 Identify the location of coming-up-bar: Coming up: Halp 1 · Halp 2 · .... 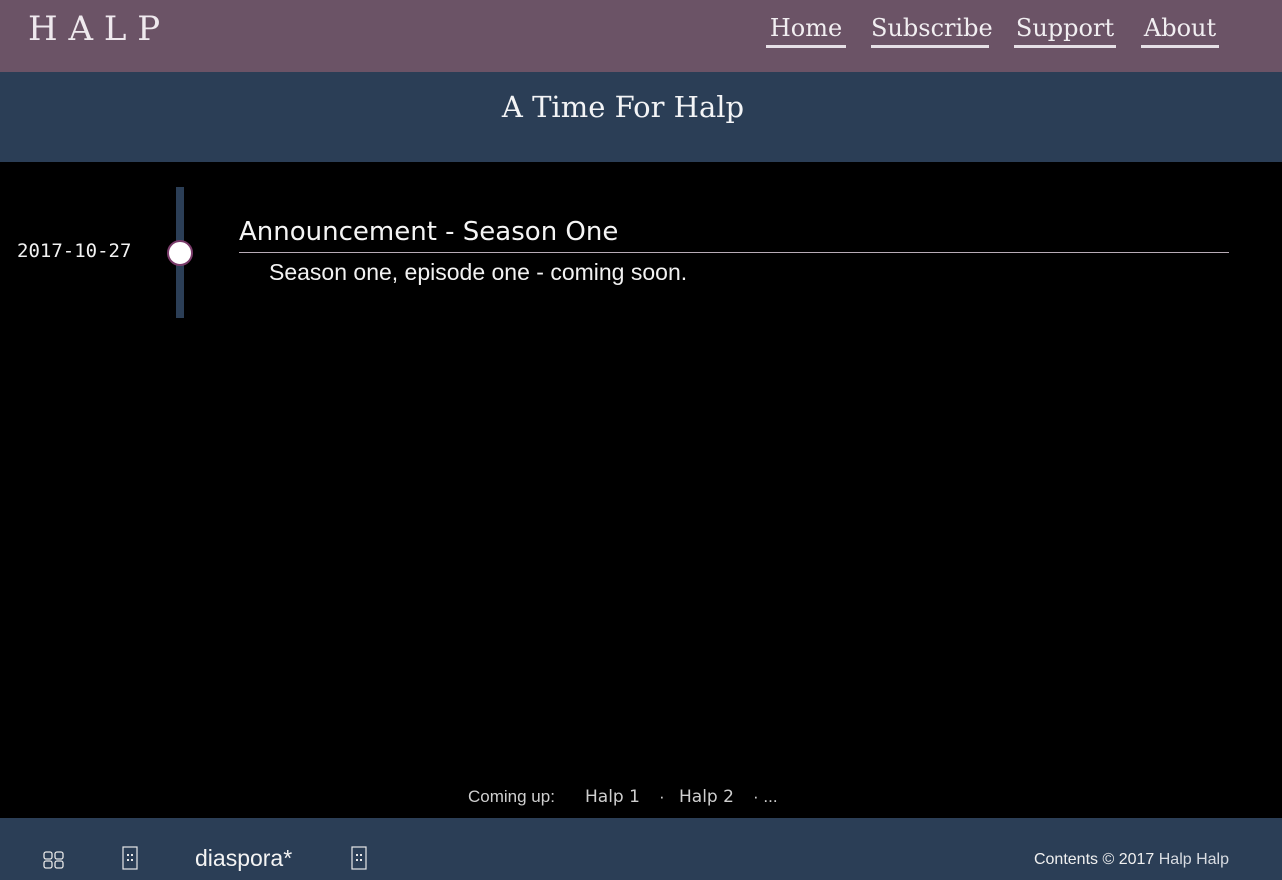
(641, 799).